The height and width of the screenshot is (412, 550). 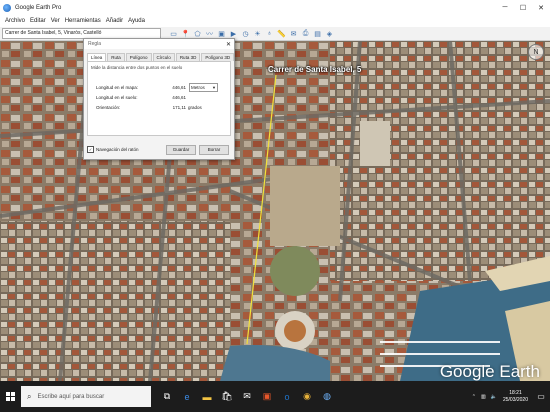 I want to click on tab-linea: Línea, so click(x=97, y=57).